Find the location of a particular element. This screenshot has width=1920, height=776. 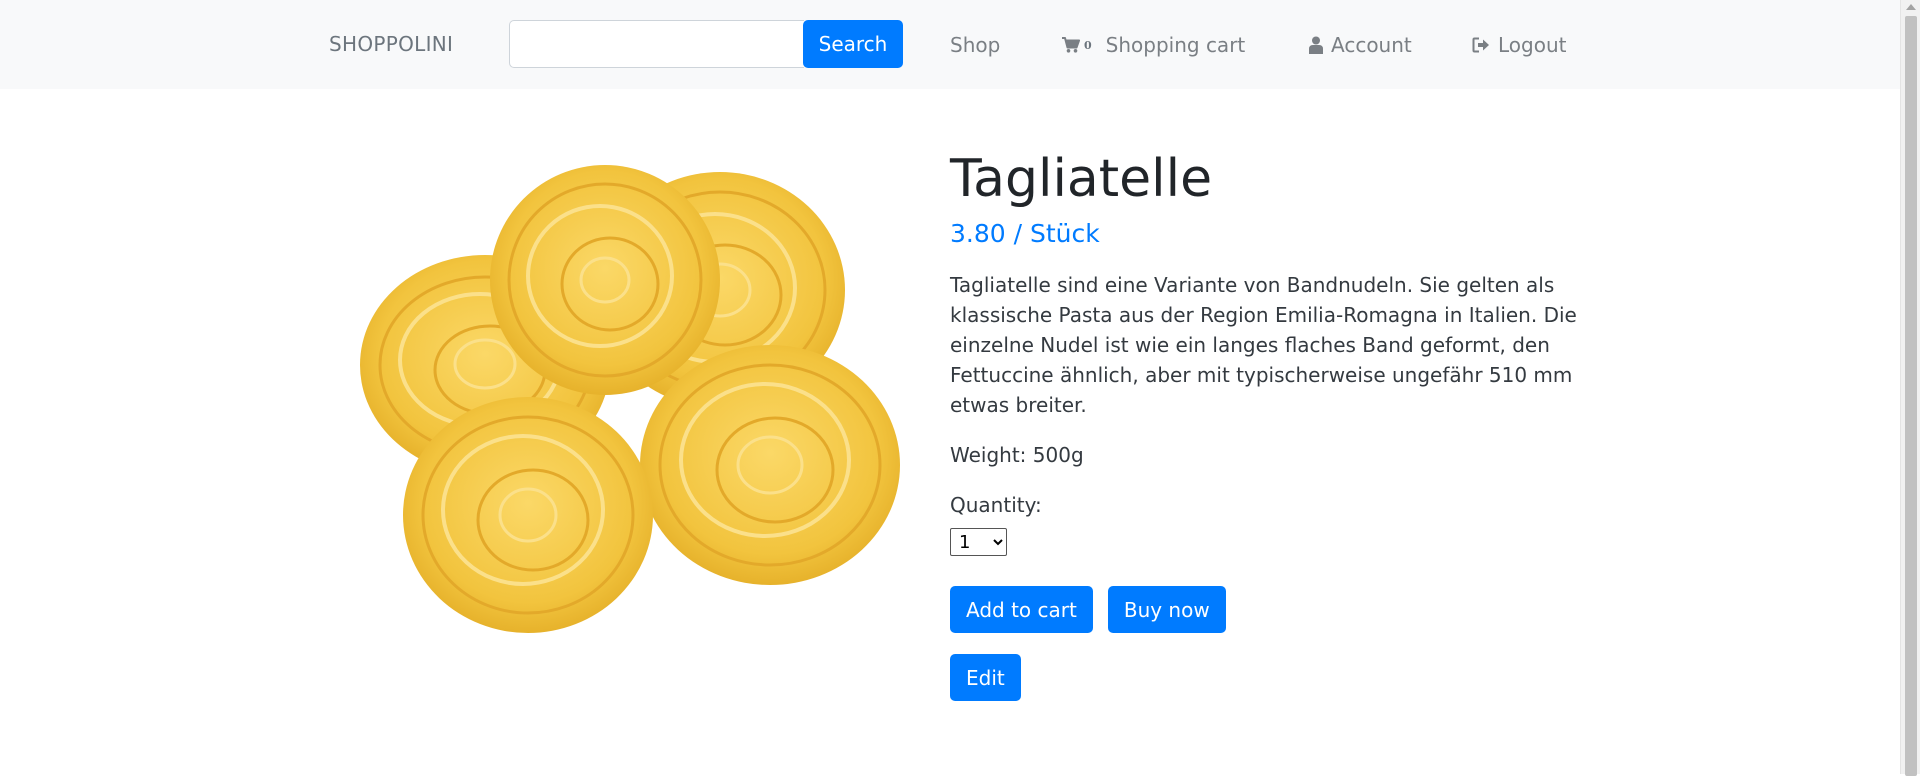

action-buttons: Add to cart Buy now is located at coordinates (1270, 609).